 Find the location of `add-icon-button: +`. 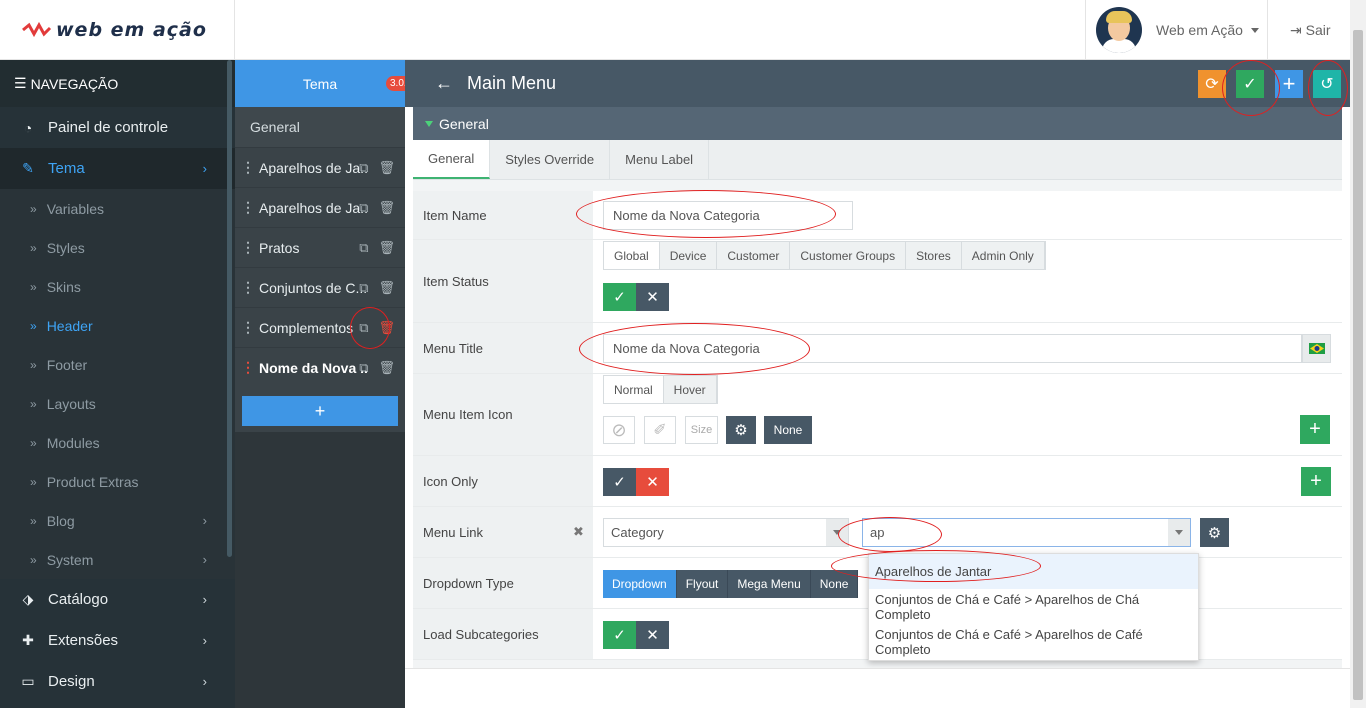

add-icon-button: + is located at coordinates (1315, 429).